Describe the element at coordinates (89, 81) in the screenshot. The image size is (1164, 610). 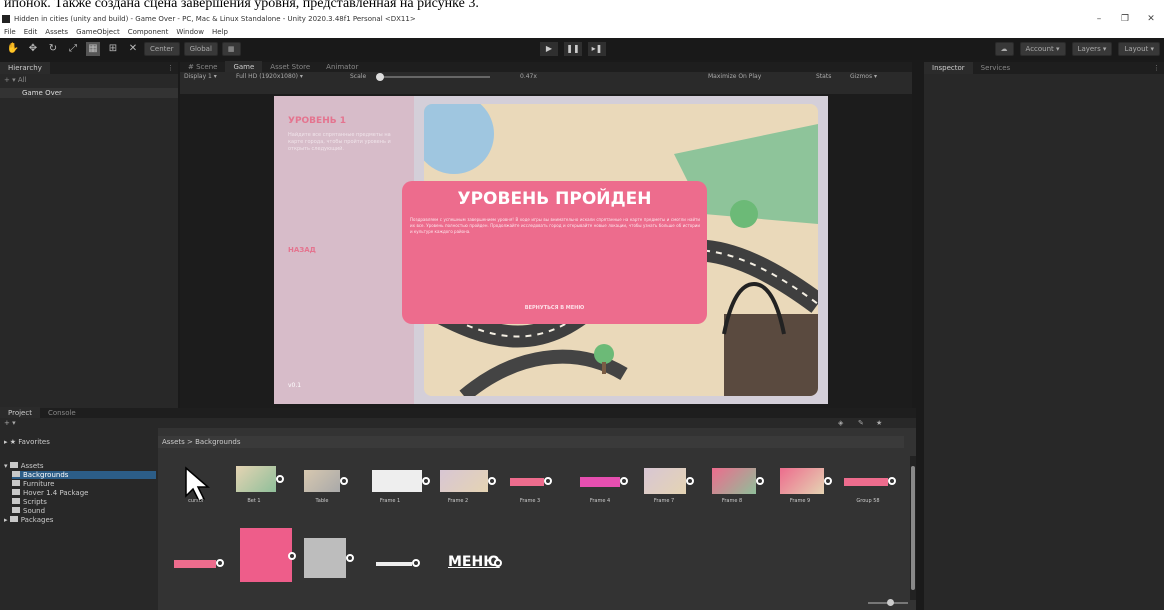
I see `hierarchy-search: + ▾ All` at that location.